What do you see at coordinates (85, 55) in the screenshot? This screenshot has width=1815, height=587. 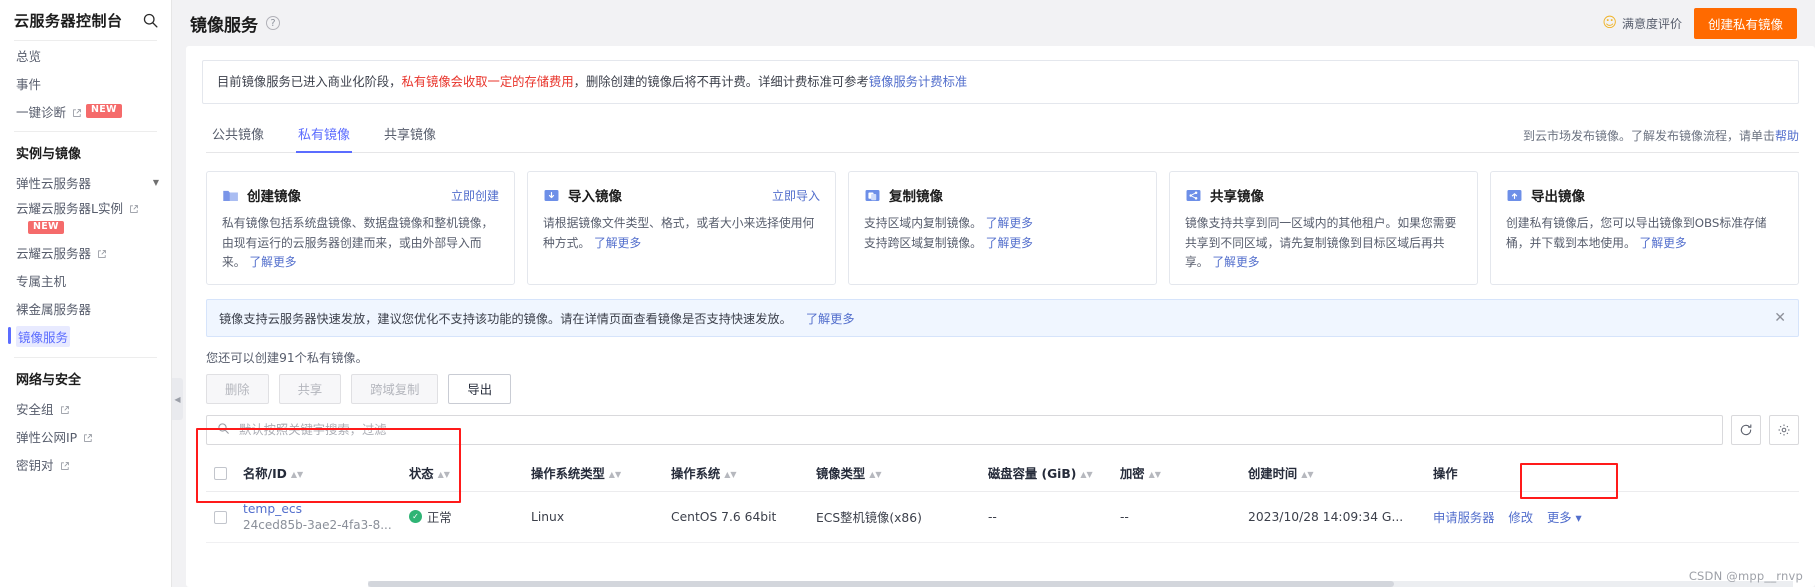 I see `sidebar-item-overview: 总览` at bounding box center [85, 55].